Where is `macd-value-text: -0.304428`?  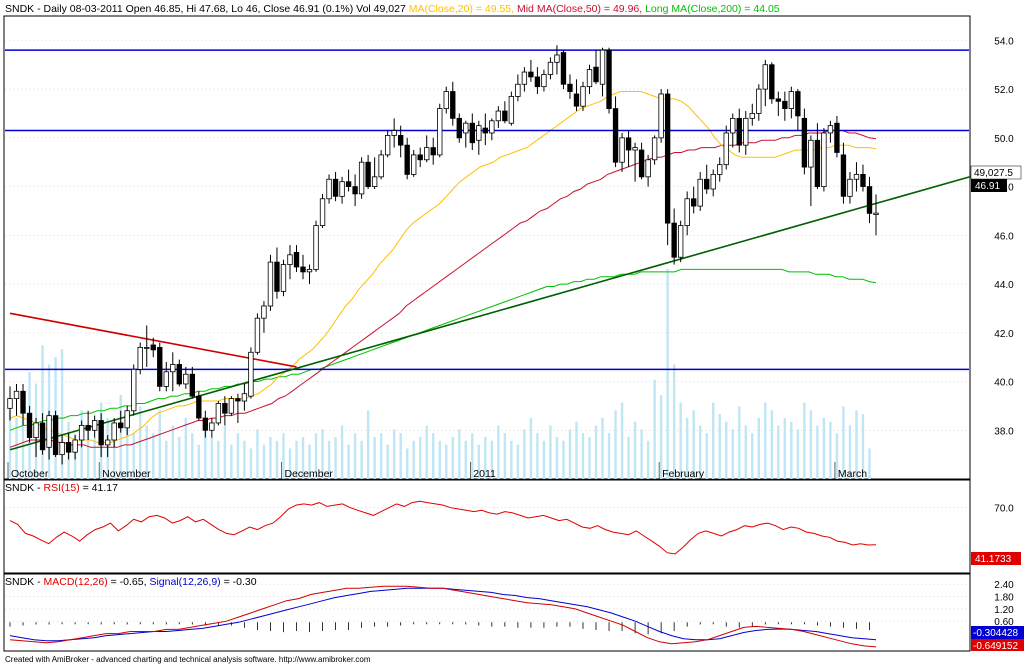 macd-value-text: -0.304428 is located at coordinates (995, 633).